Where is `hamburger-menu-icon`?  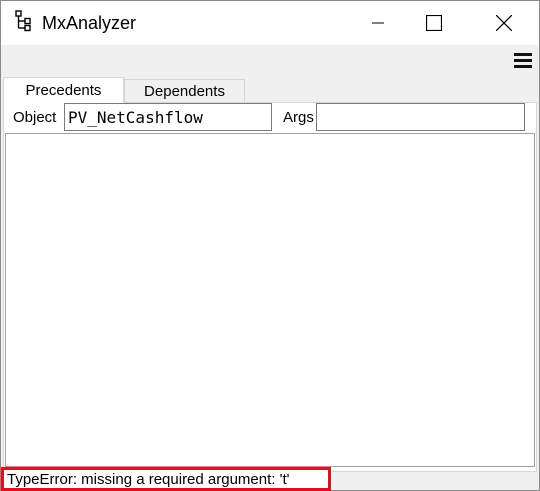 hamburger-menu-icon is located at coordinates (523, 62).